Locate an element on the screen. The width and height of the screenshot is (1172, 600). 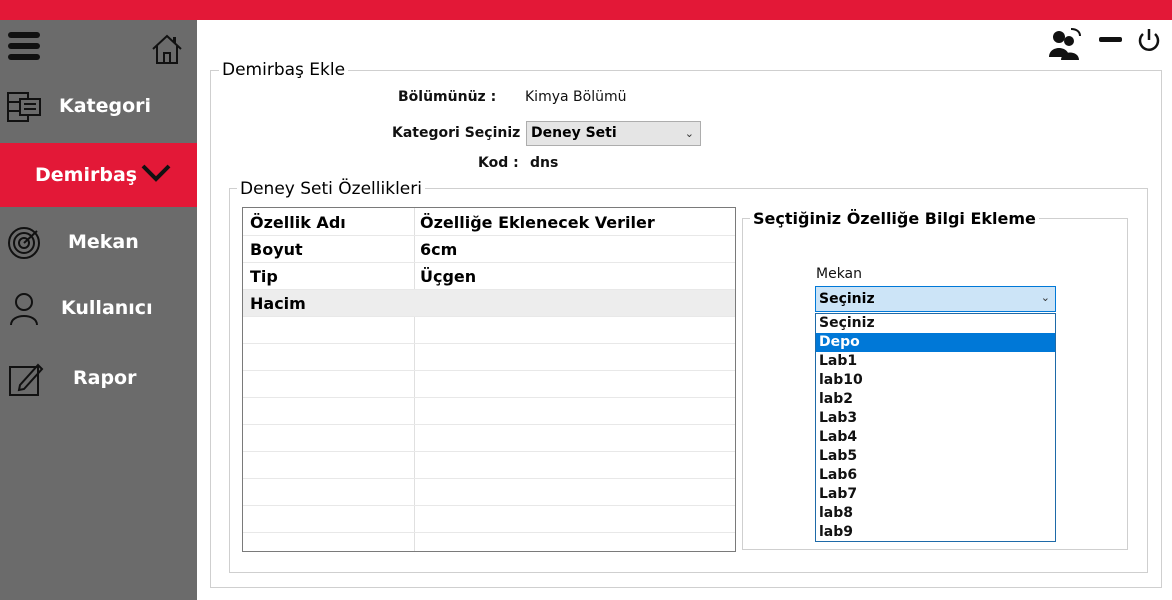
dropdown-option: Lab7 is located at coordinates (935, 494).